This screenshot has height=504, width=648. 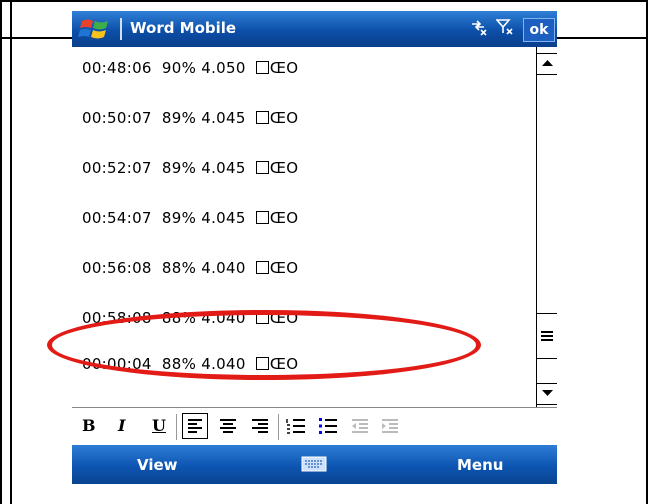 I want to click on signal-off-icon, so click(x=504, y=29).